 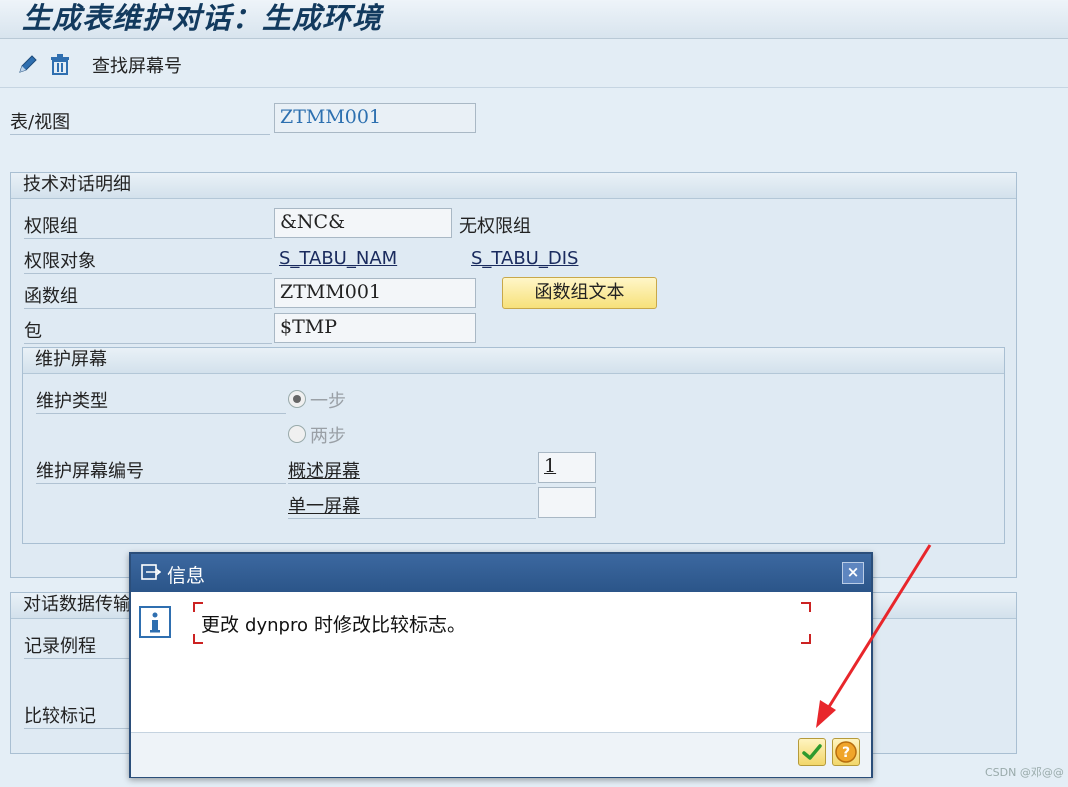 I want to click on overview-screen-field: 1, so click(x=567, y=467).